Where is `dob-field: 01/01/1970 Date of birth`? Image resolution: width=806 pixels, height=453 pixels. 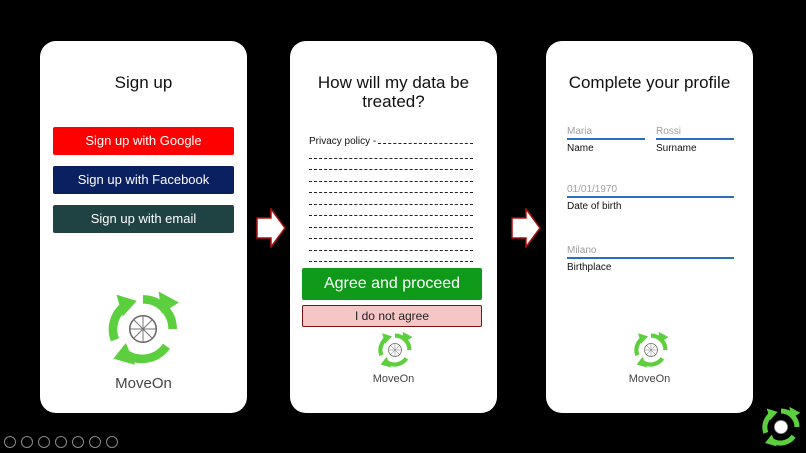
dob-field: 01/01/1970 Date of birth is located at coordinates (650, 197).